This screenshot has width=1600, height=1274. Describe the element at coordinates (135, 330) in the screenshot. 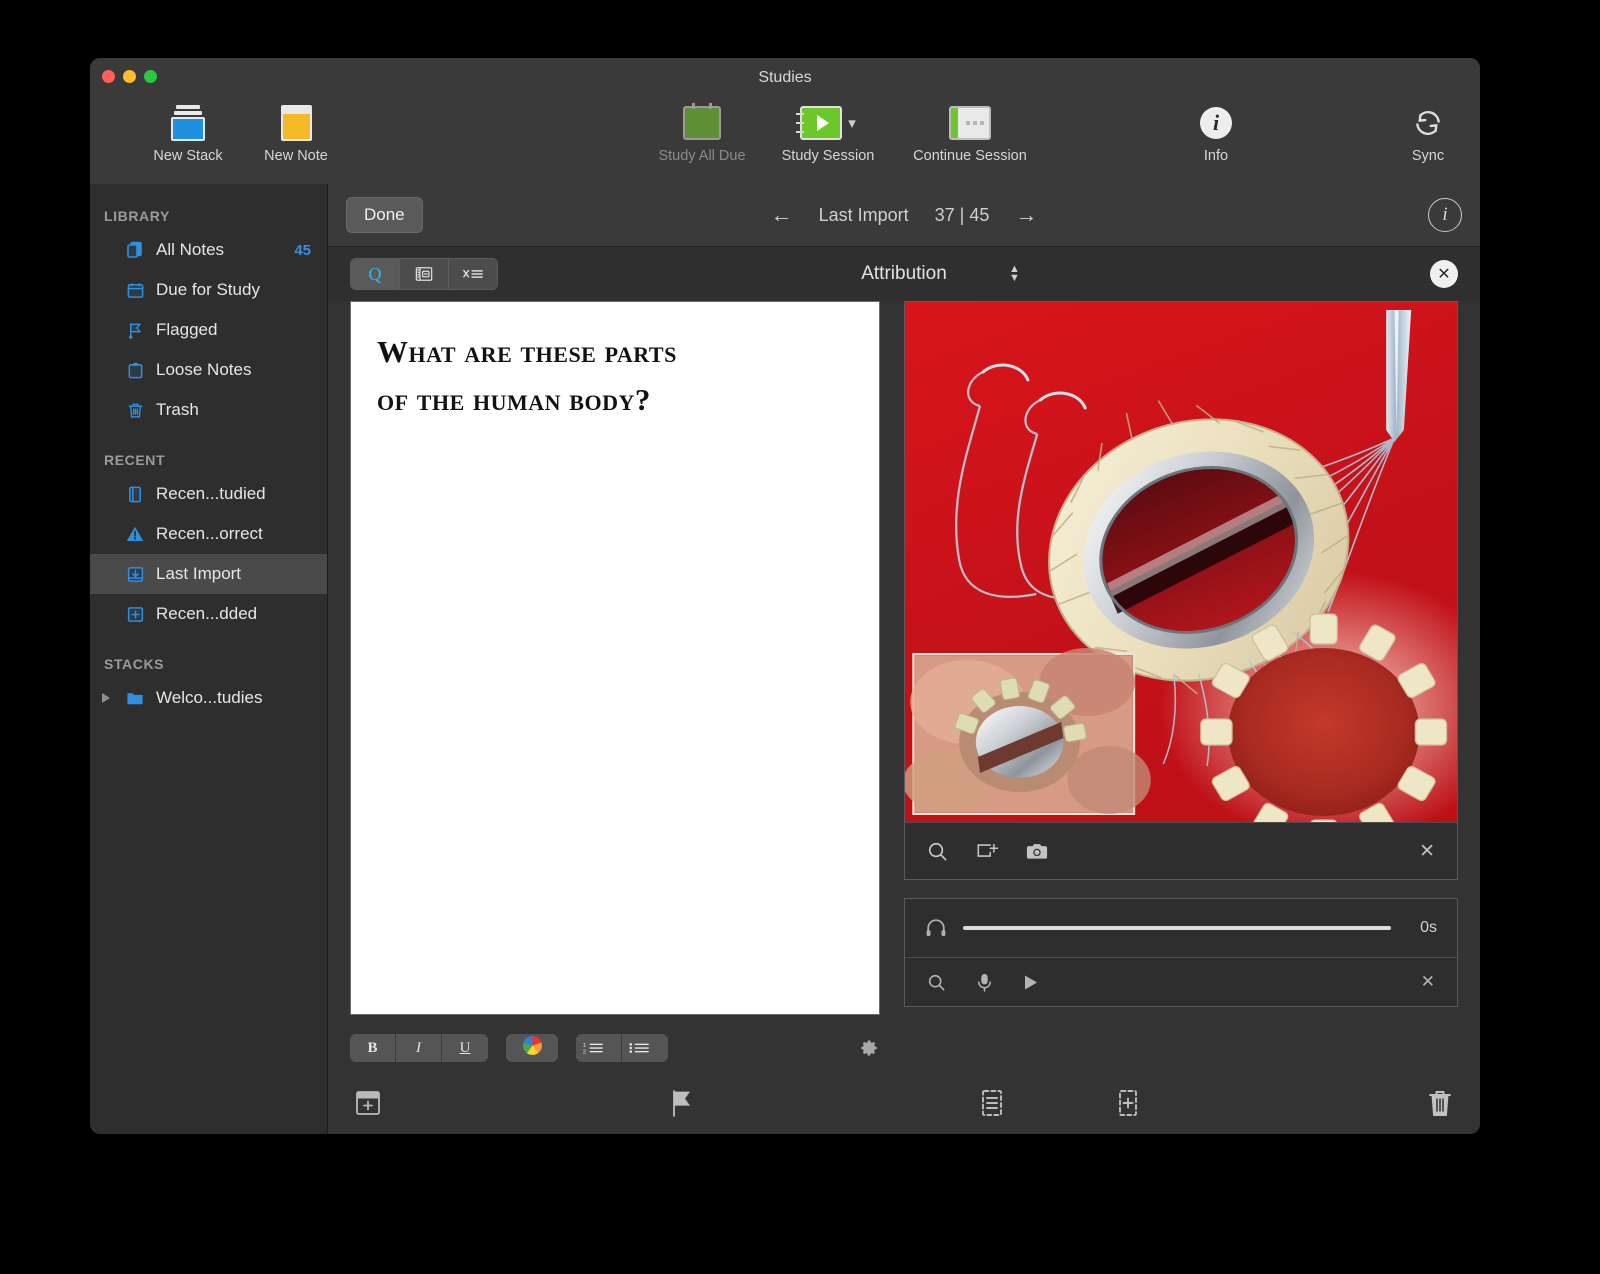

I see `flag-icon` at that location.